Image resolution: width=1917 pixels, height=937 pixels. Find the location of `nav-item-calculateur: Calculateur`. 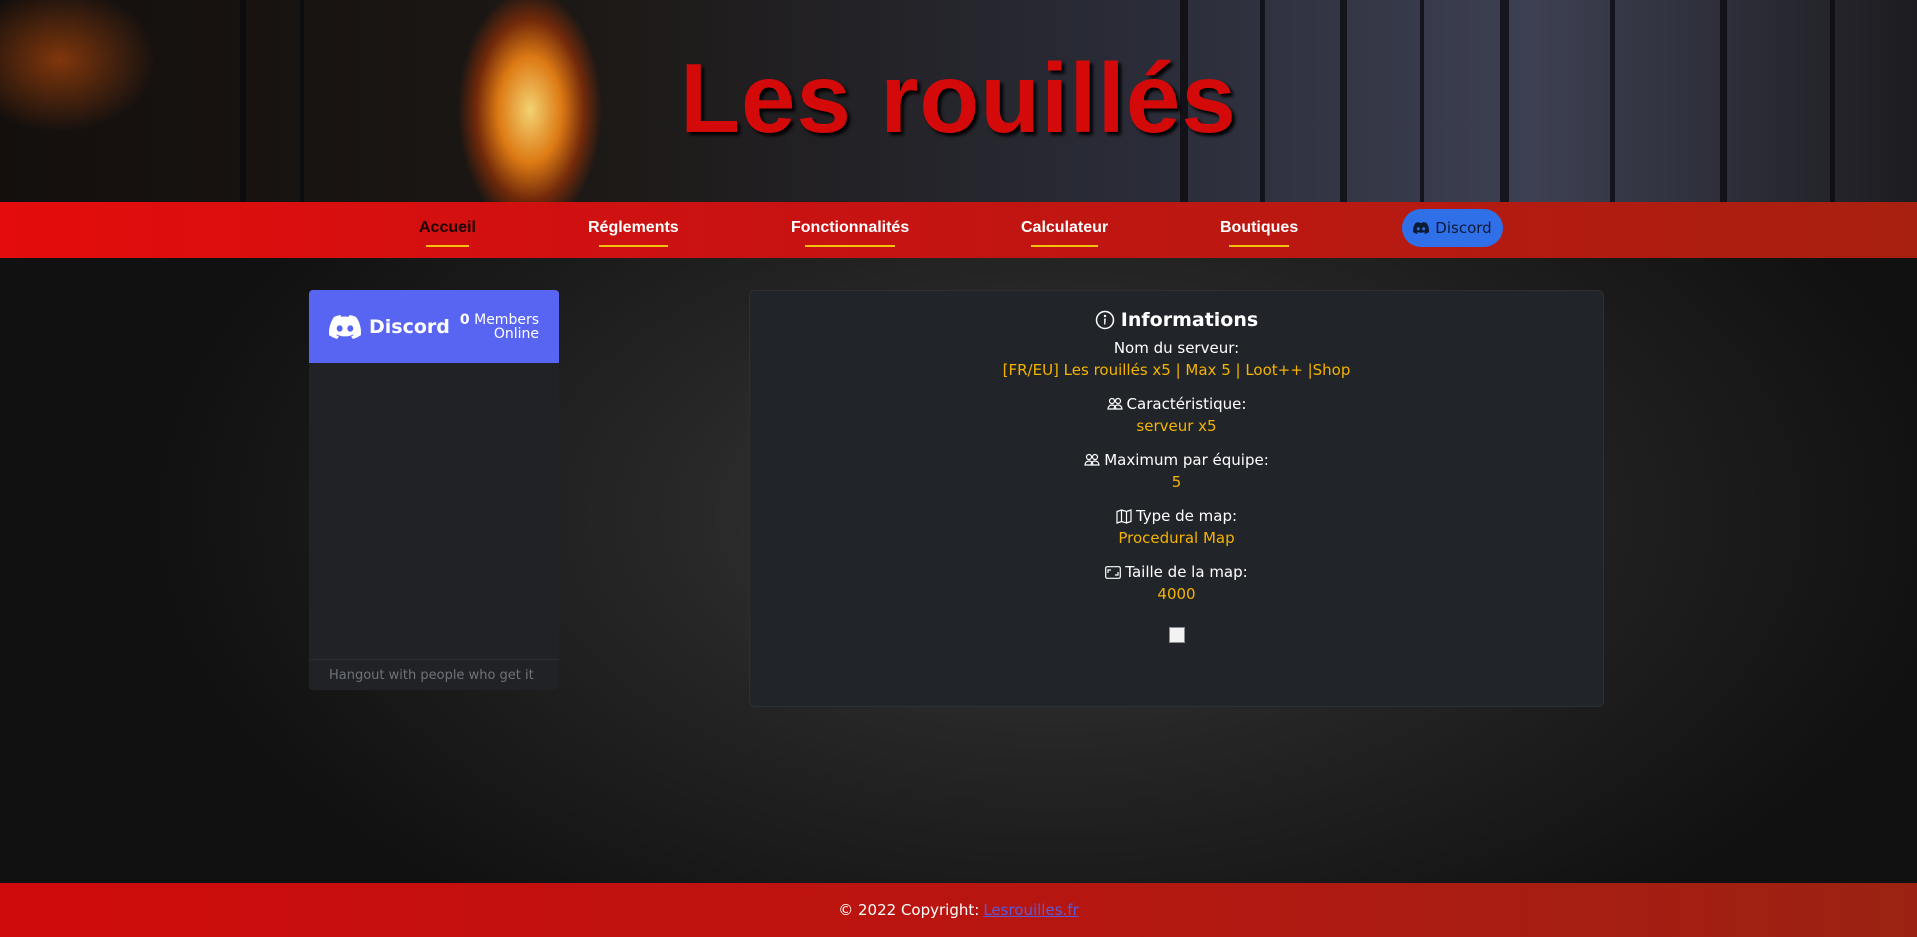

nav-item-calculateur: Calculateur is located at coordinates (1064, 233).